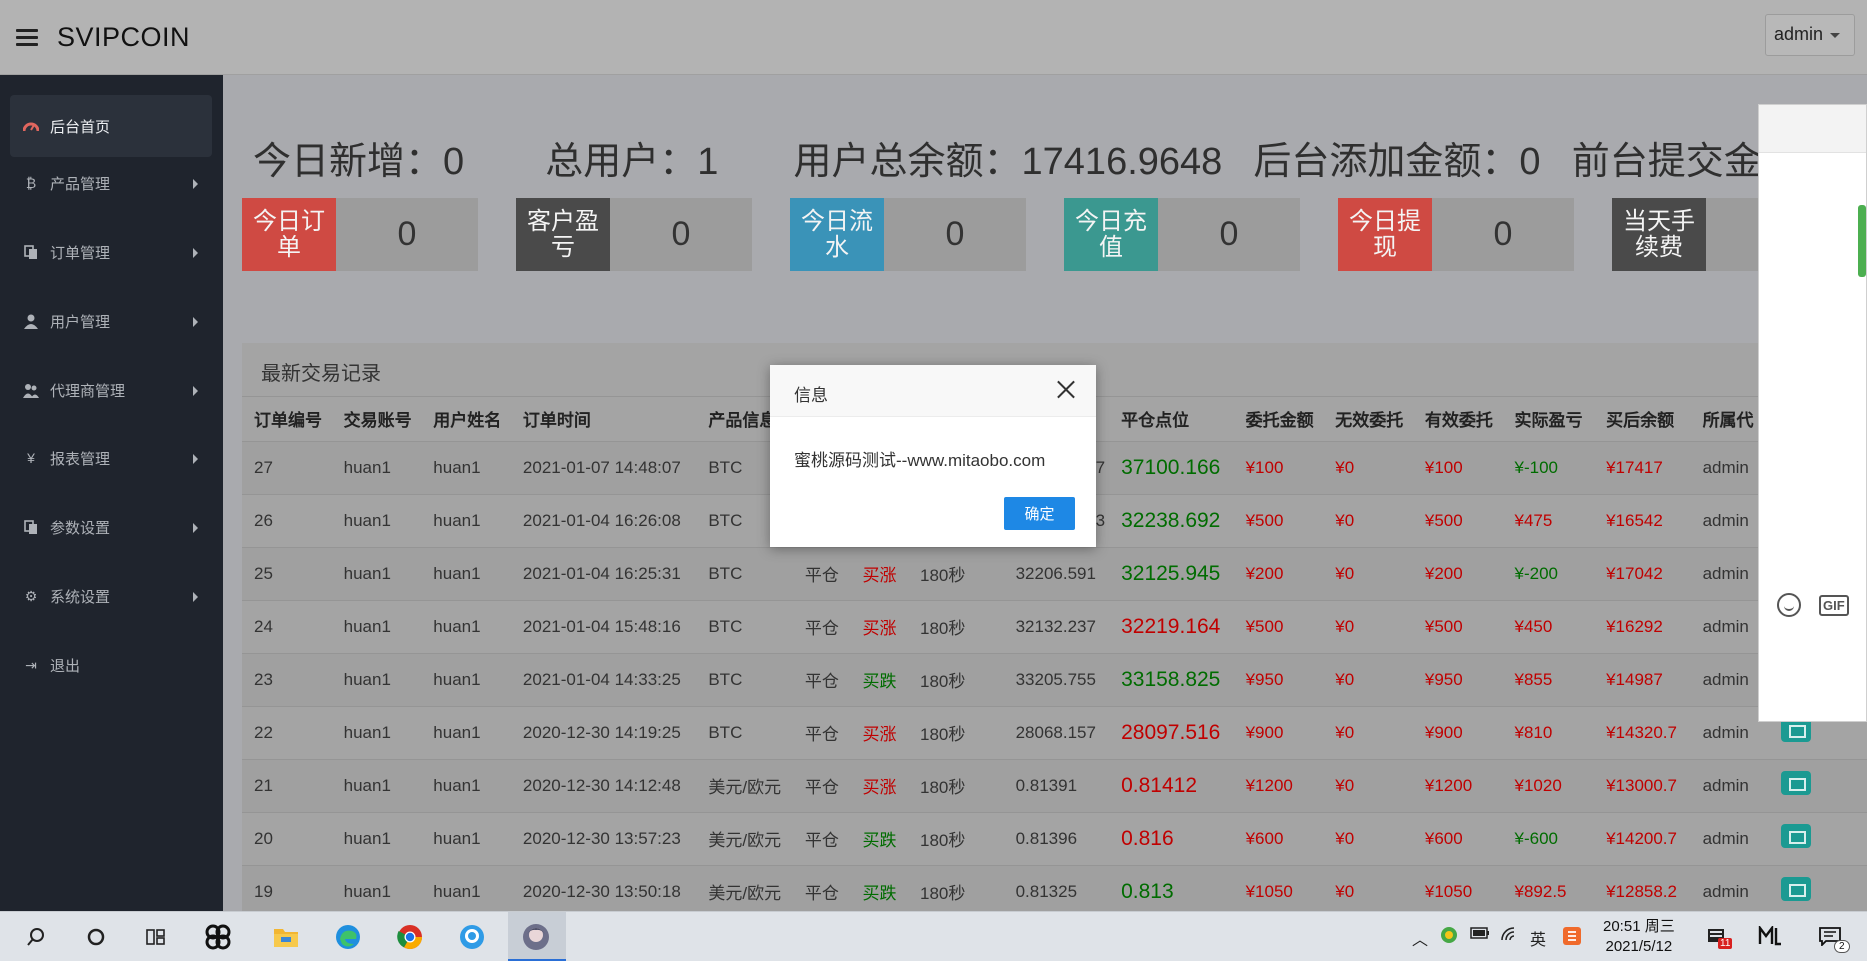 This screenshot has width=1867, height=961. I want to click on cell-balance-after: ¥14320.7, so click(1642, 733).